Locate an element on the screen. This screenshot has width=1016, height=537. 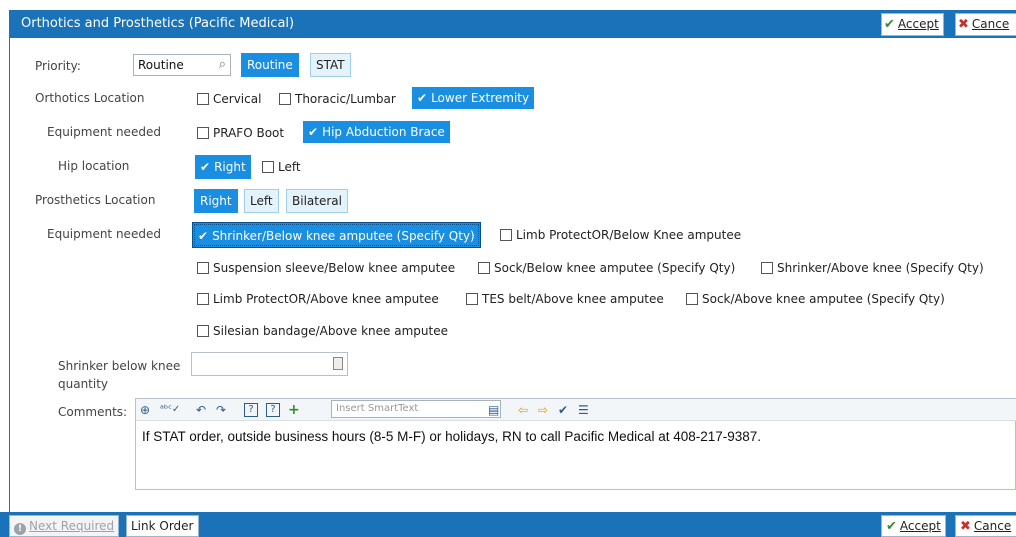
thoracic-lumbar-checkbox: Thoracic/Lumbar is located at coordinates (337, 99).